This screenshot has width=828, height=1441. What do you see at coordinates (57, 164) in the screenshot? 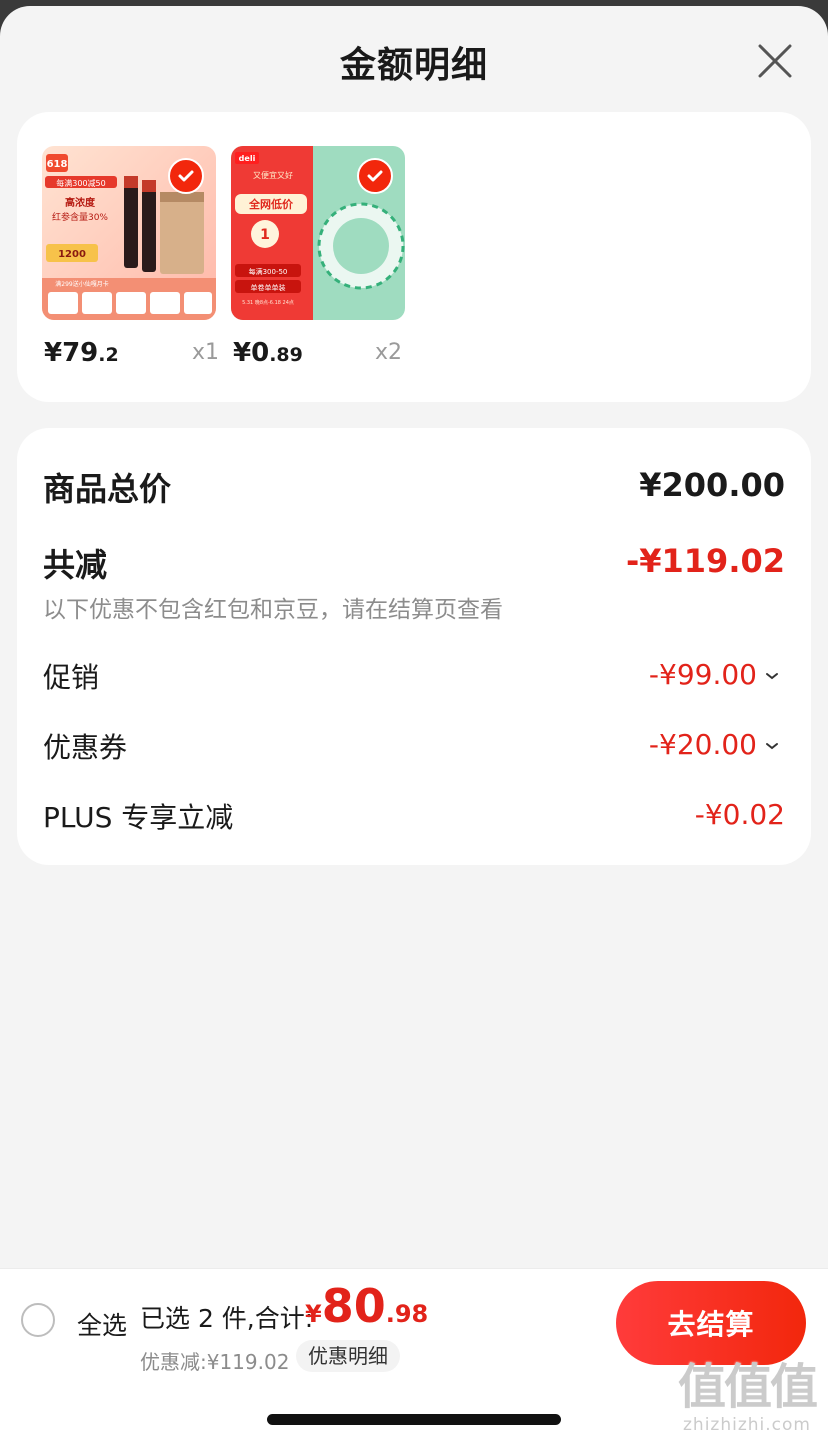
I see `svg-text: 618` at bounding box center [57, 164].